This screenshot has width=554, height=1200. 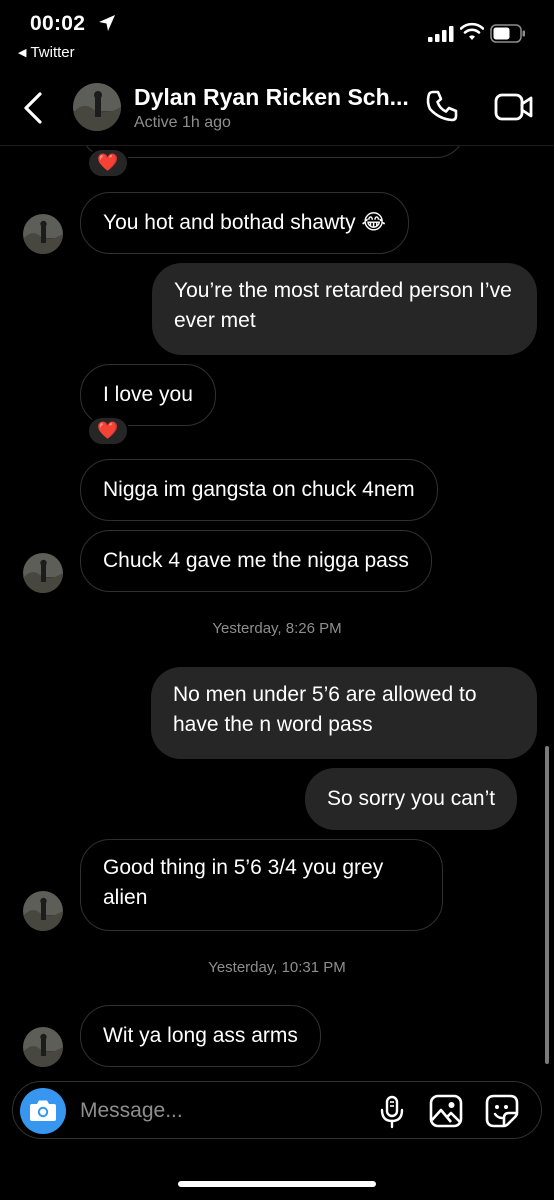 I want to click on image-icon, so click(x=446, y=1111).